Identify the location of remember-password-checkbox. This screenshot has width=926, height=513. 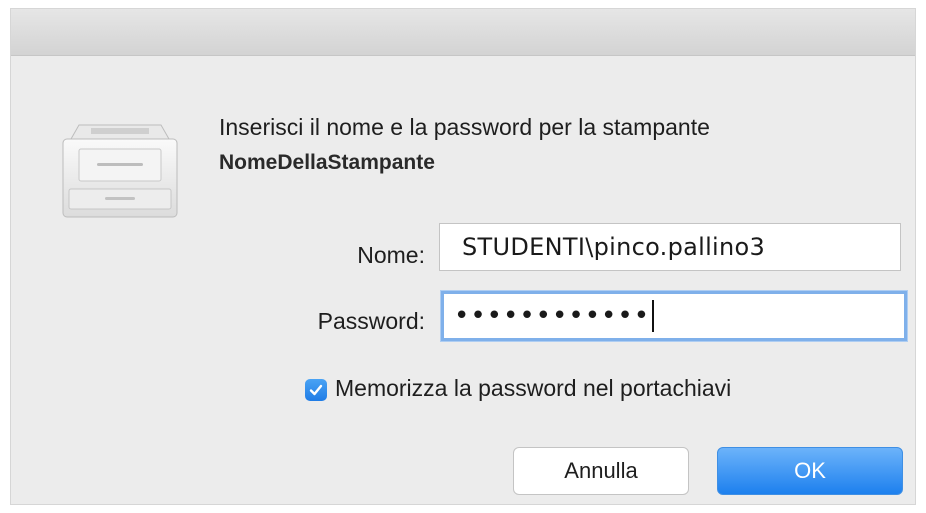
(316, 390).